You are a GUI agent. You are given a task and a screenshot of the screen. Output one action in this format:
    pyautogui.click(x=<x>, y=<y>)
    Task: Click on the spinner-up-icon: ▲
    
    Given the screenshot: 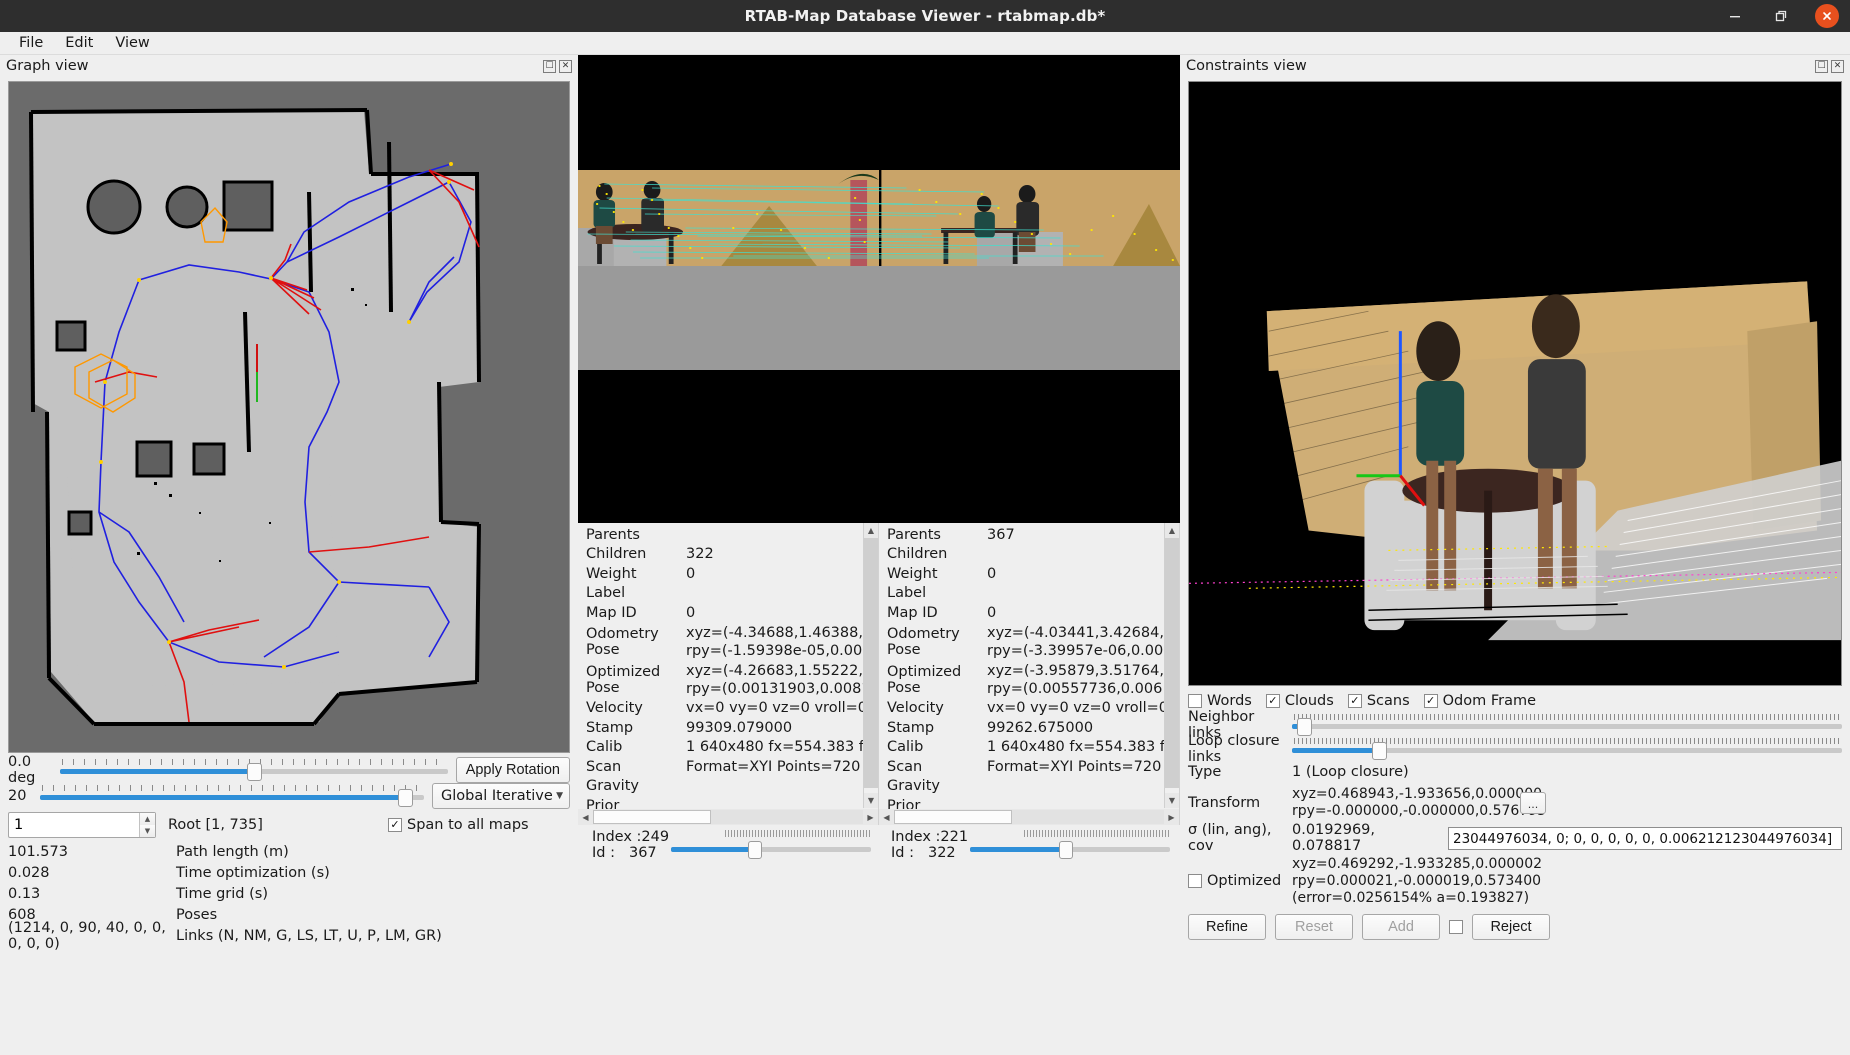 What is the action you would take?
    pyautogui.click(x=147, y=819)
    